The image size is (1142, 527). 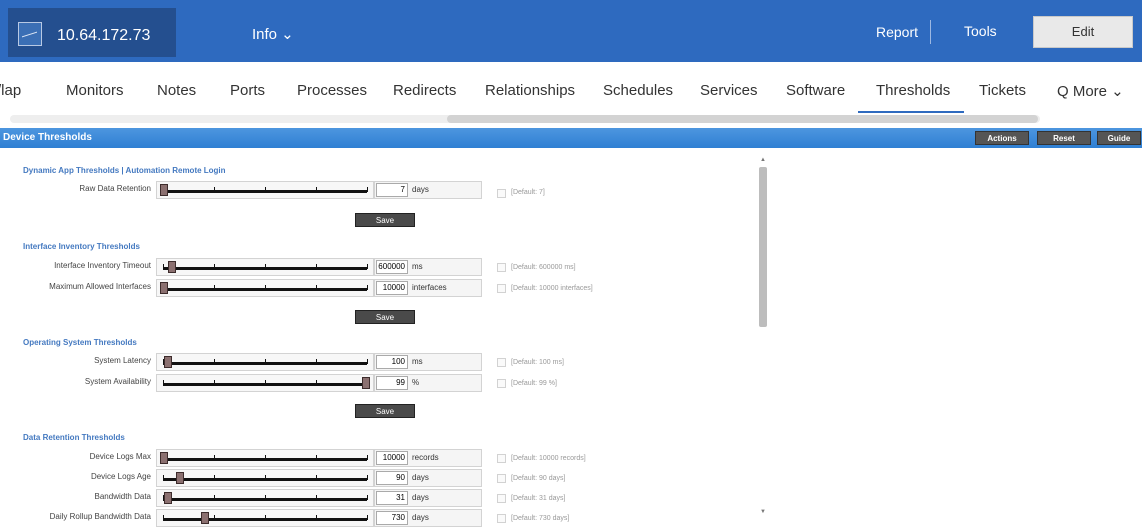 I want to click on system-availability-input: 99, so click(x=392, y=383).